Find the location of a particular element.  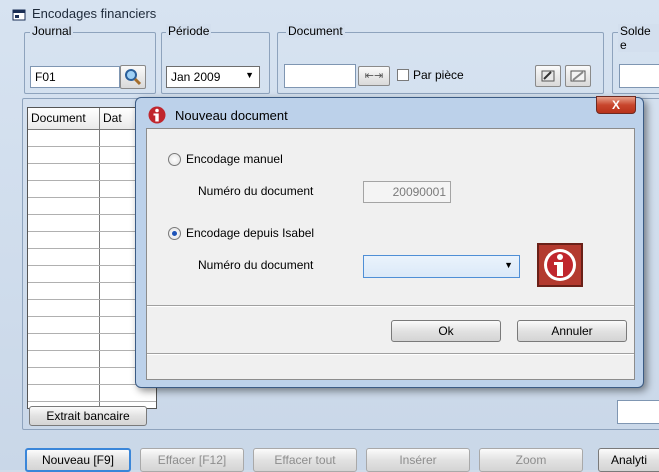

effacer-tout-button: Effacer tout is located at coordinates (305, 460).